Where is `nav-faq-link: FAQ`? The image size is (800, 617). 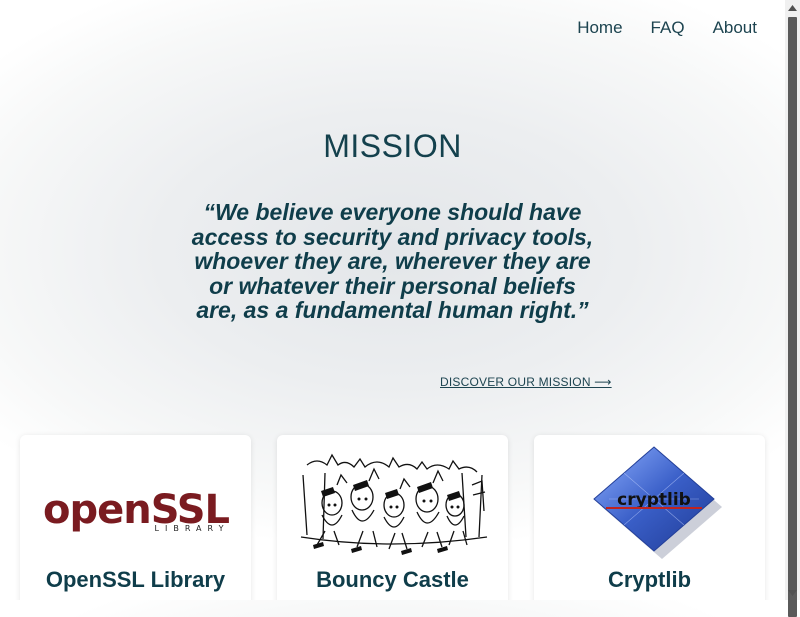 nav-faq-link: FAQ is located at coordinates (668, 28).